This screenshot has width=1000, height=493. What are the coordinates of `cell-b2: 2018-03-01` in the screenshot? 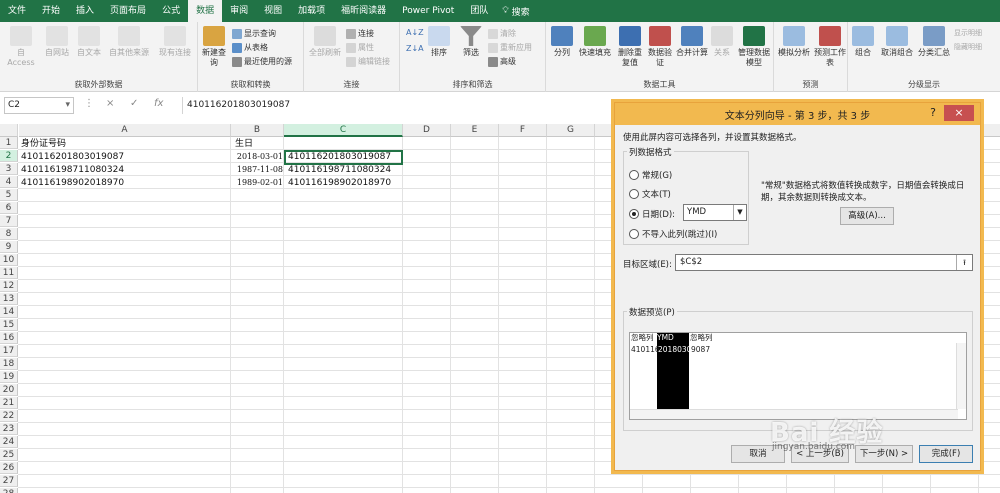 It's located at (259, 157).